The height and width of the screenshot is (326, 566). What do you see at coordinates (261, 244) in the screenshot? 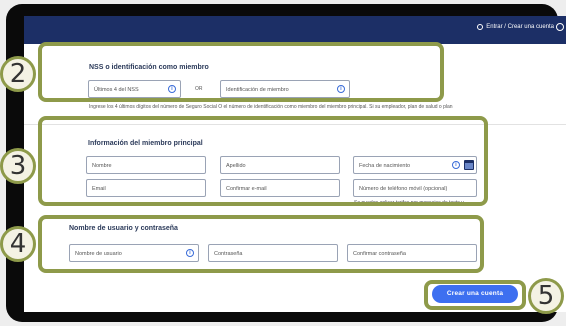
I see `highlight-box-credentials` at bounding box center [261, 244].